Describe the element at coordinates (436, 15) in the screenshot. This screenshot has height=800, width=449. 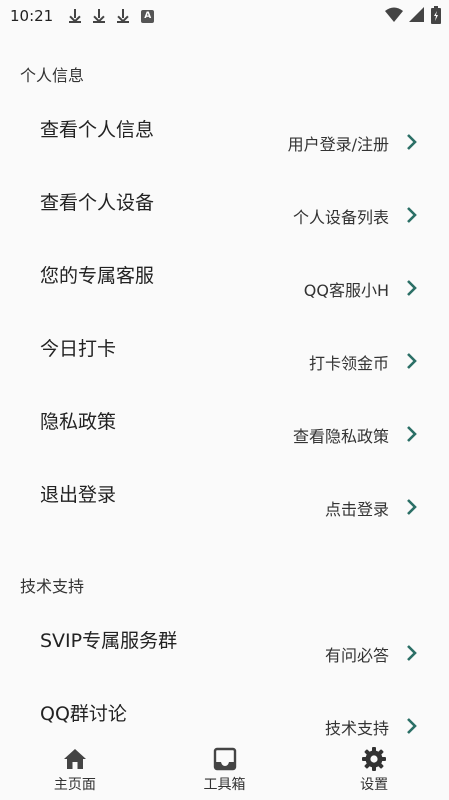
I see `battery-icon` at that location.